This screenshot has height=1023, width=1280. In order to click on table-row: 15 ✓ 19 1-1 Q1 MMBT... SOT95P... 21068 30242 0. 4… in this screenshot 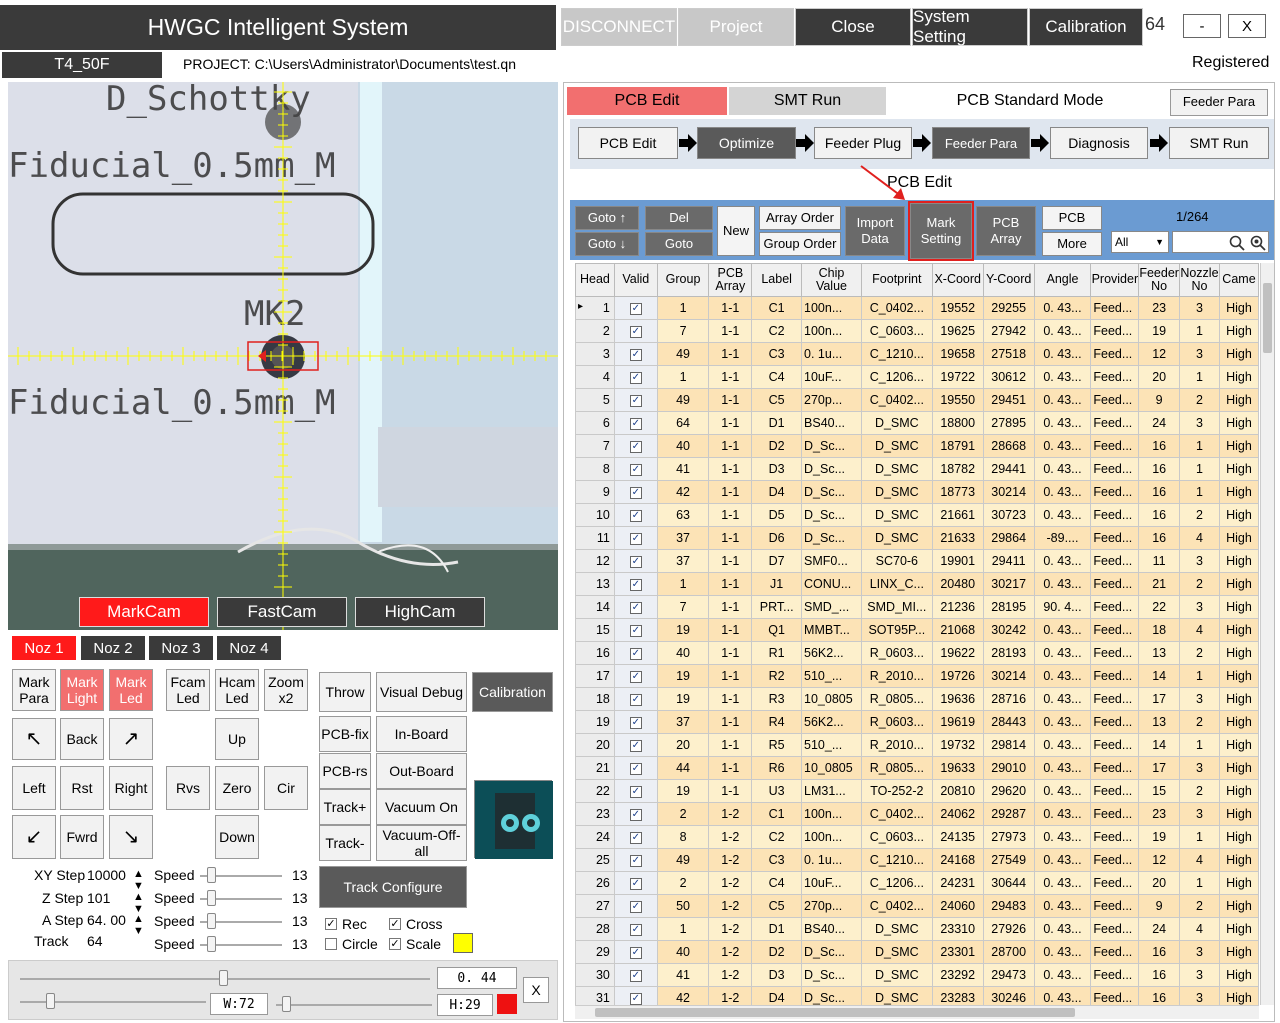, I will do `click(917, 630)`.